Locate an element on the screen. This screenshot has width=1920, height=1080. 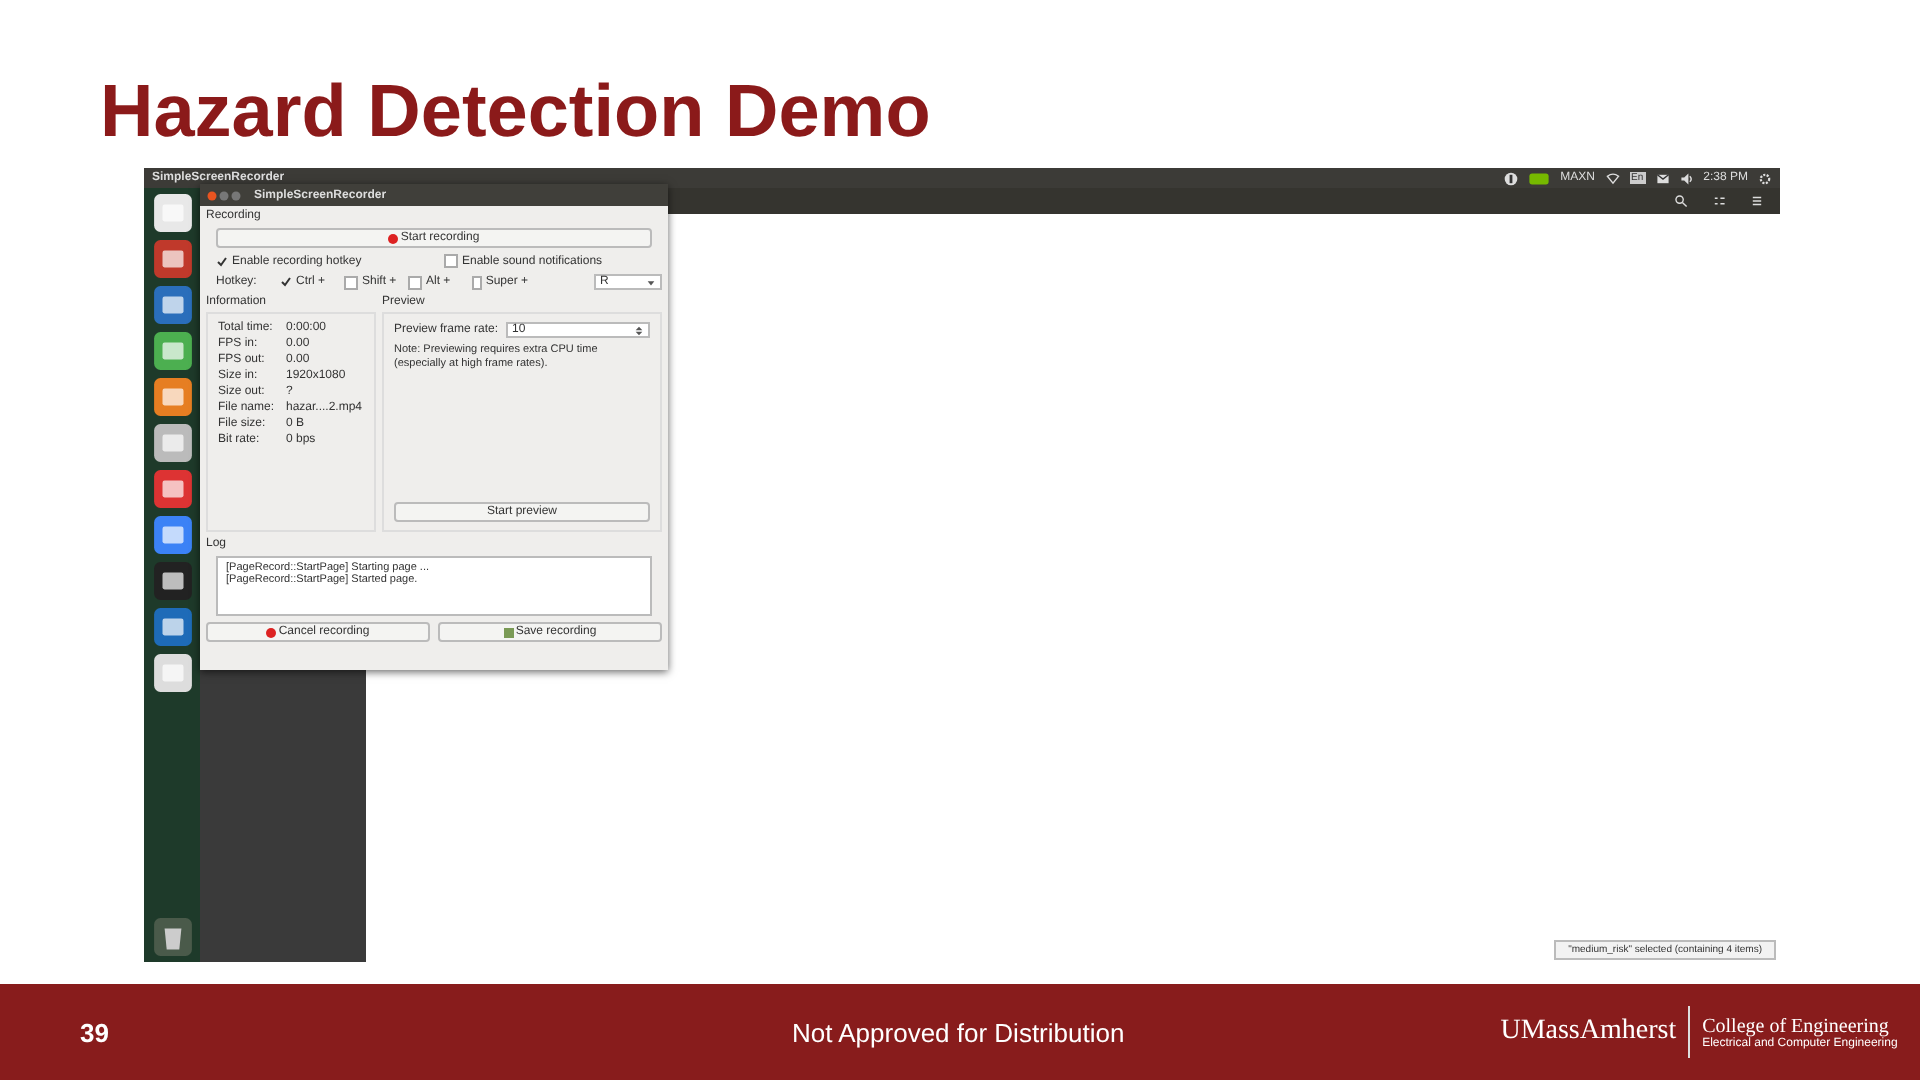
volume-icon is located at coordinates (1686, 178).